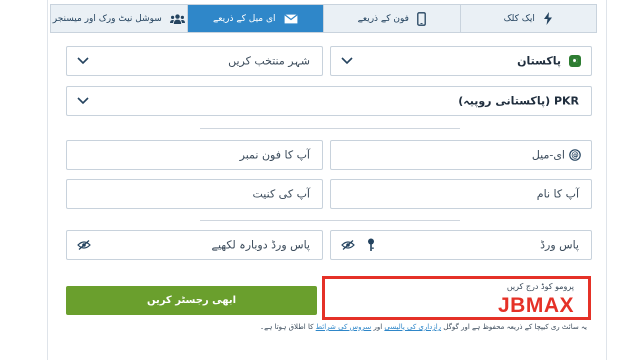 The image size is (640, 360). What do you see at coordinates (461, 245) in the screenshot?
I see `password-field: پاس ورڈ` at bounding box center [461, 245].